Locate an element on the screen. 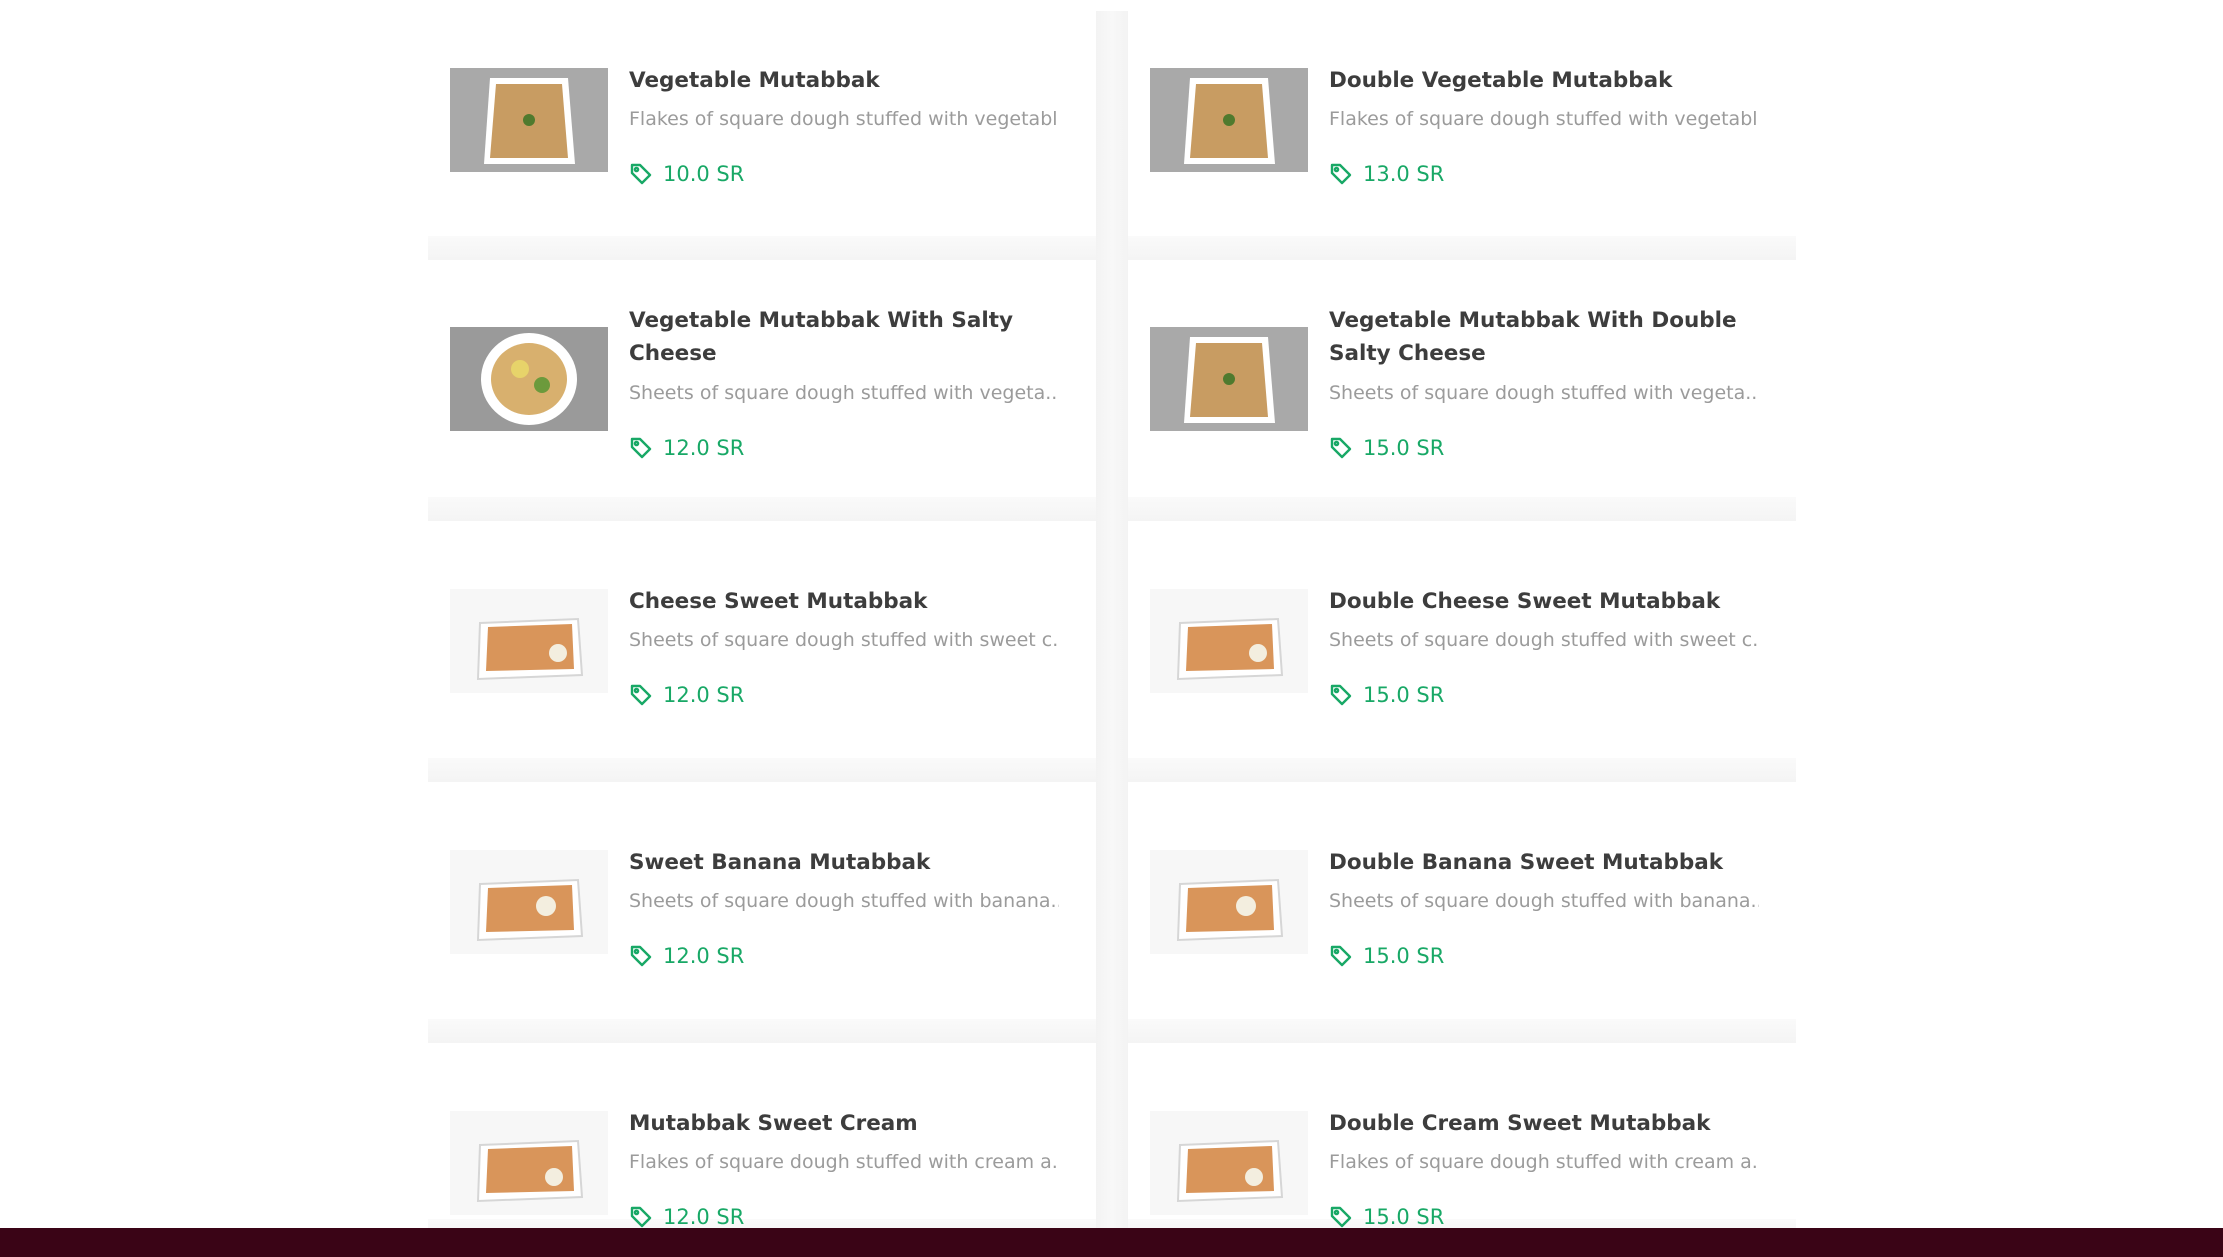  item-price: 13.0 SR is located at coordinates (1386, 174).